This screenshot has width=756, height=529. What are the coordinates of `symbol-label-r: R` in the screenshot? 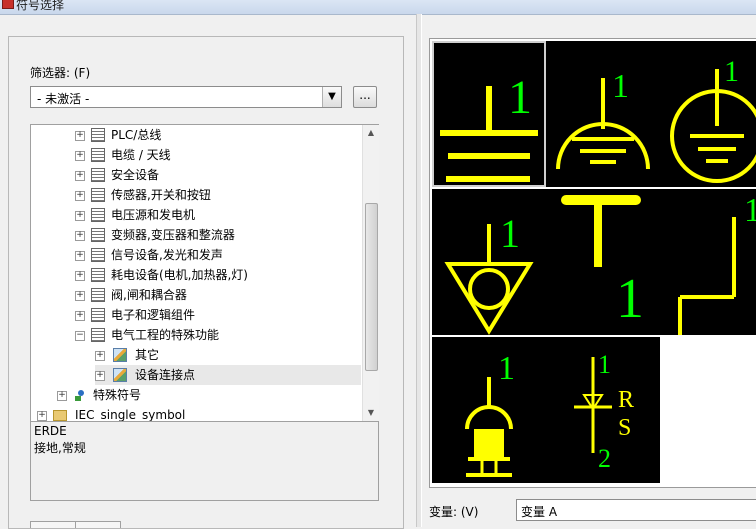 It's located at (626, 400).